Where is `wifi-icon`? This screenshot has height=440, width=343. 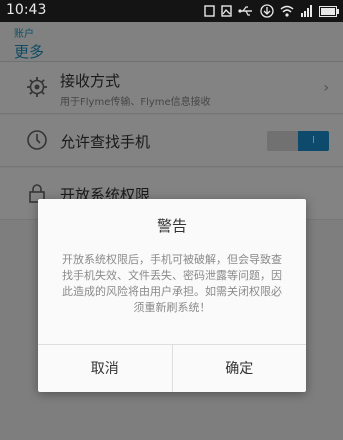
wifi-icon is located at coordinates (287, 11).